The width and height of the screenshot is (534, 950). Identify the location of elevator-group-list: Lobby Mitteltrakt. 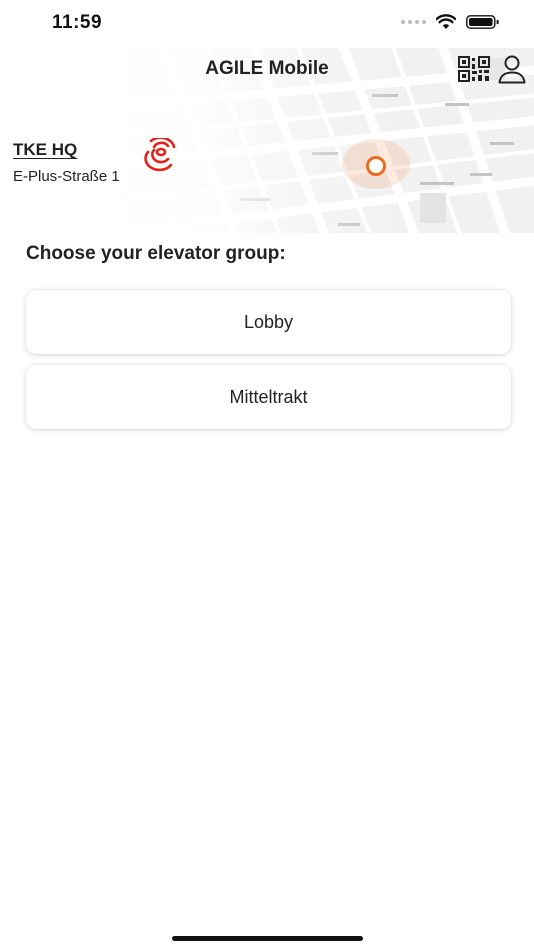
(268, 365).